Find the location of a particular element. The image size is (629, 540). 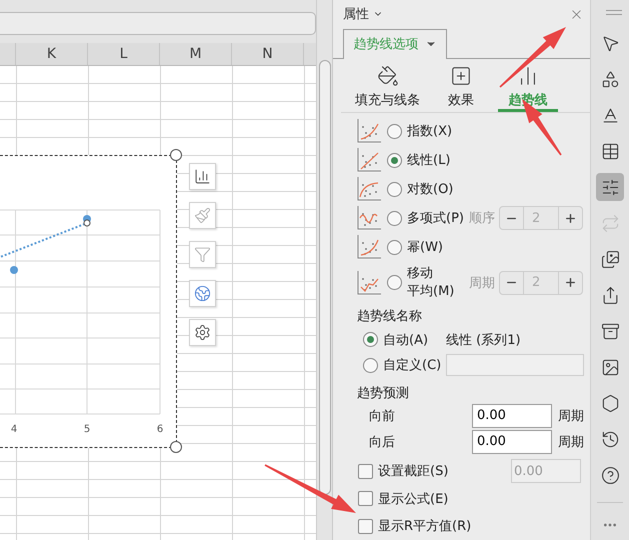

panel-title: 属性 is located at coordinates (363, 14).